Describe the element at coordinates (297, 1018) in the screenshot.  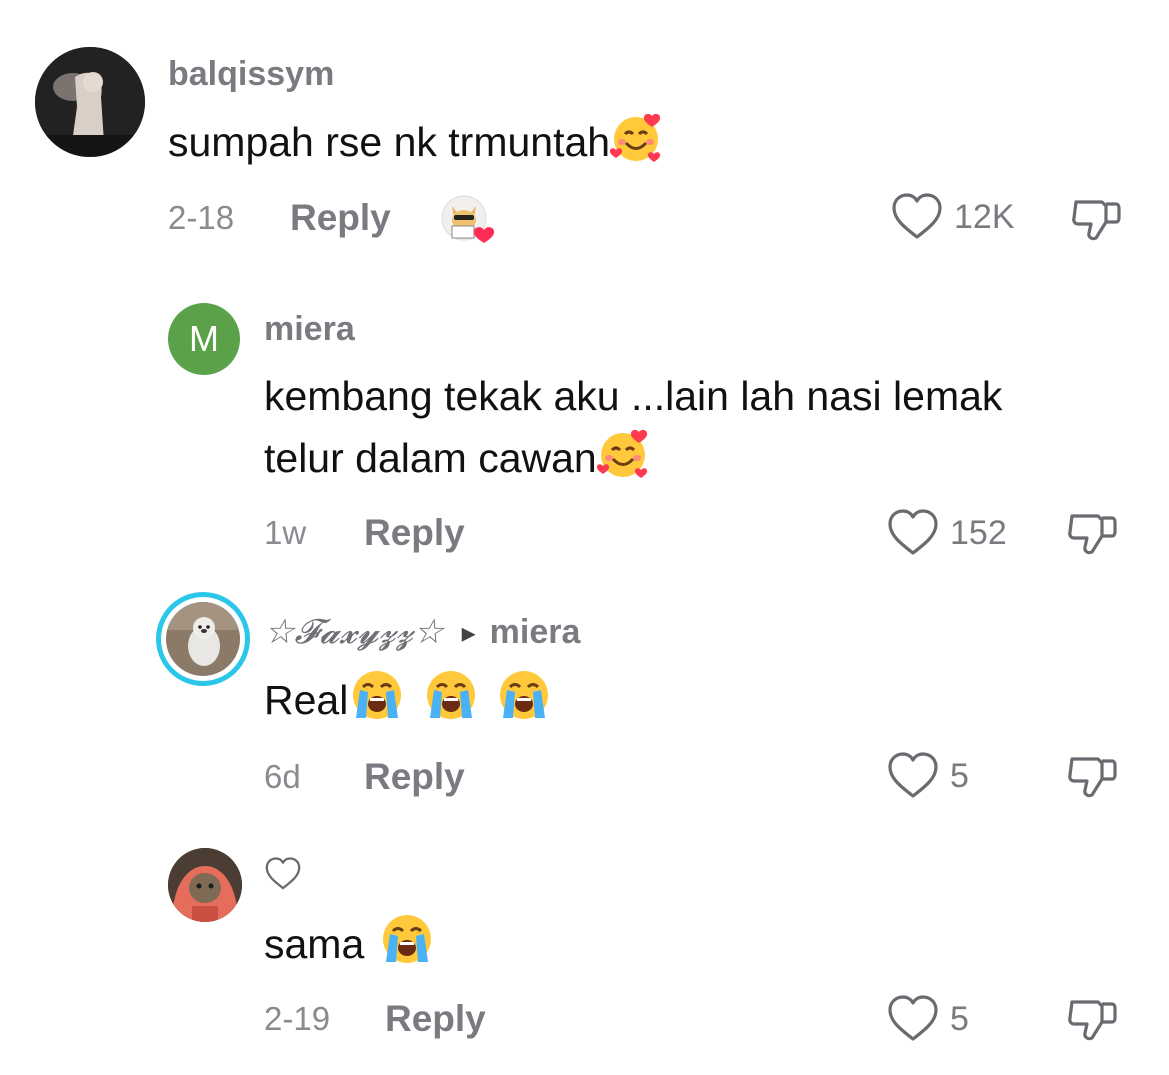
I see `comment-date: 2-19` at that location.